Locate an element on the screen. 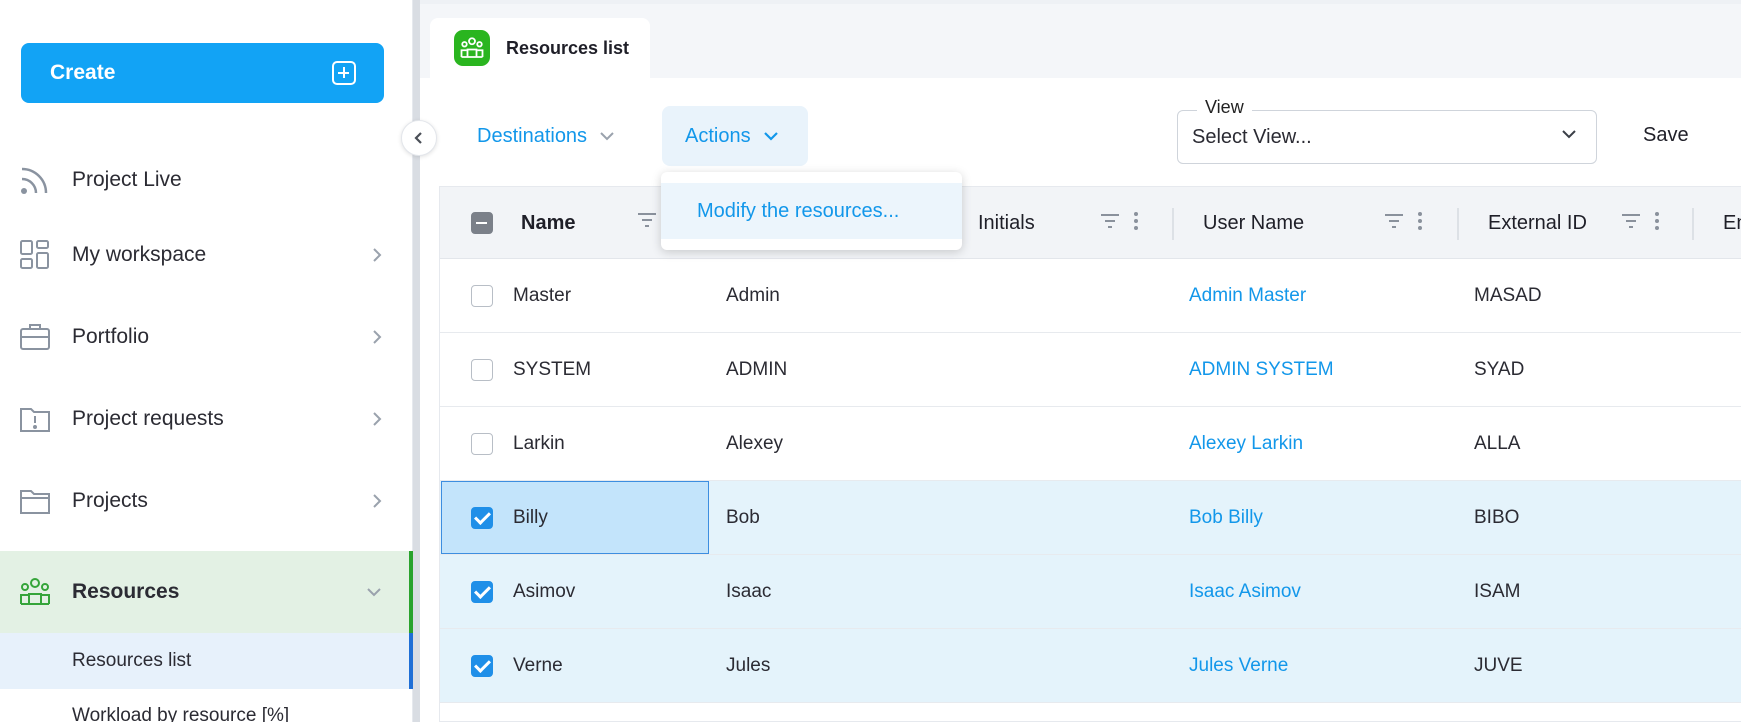 The image size is (1741, 722). plus-square-icon is located at coordinates (344, 73).